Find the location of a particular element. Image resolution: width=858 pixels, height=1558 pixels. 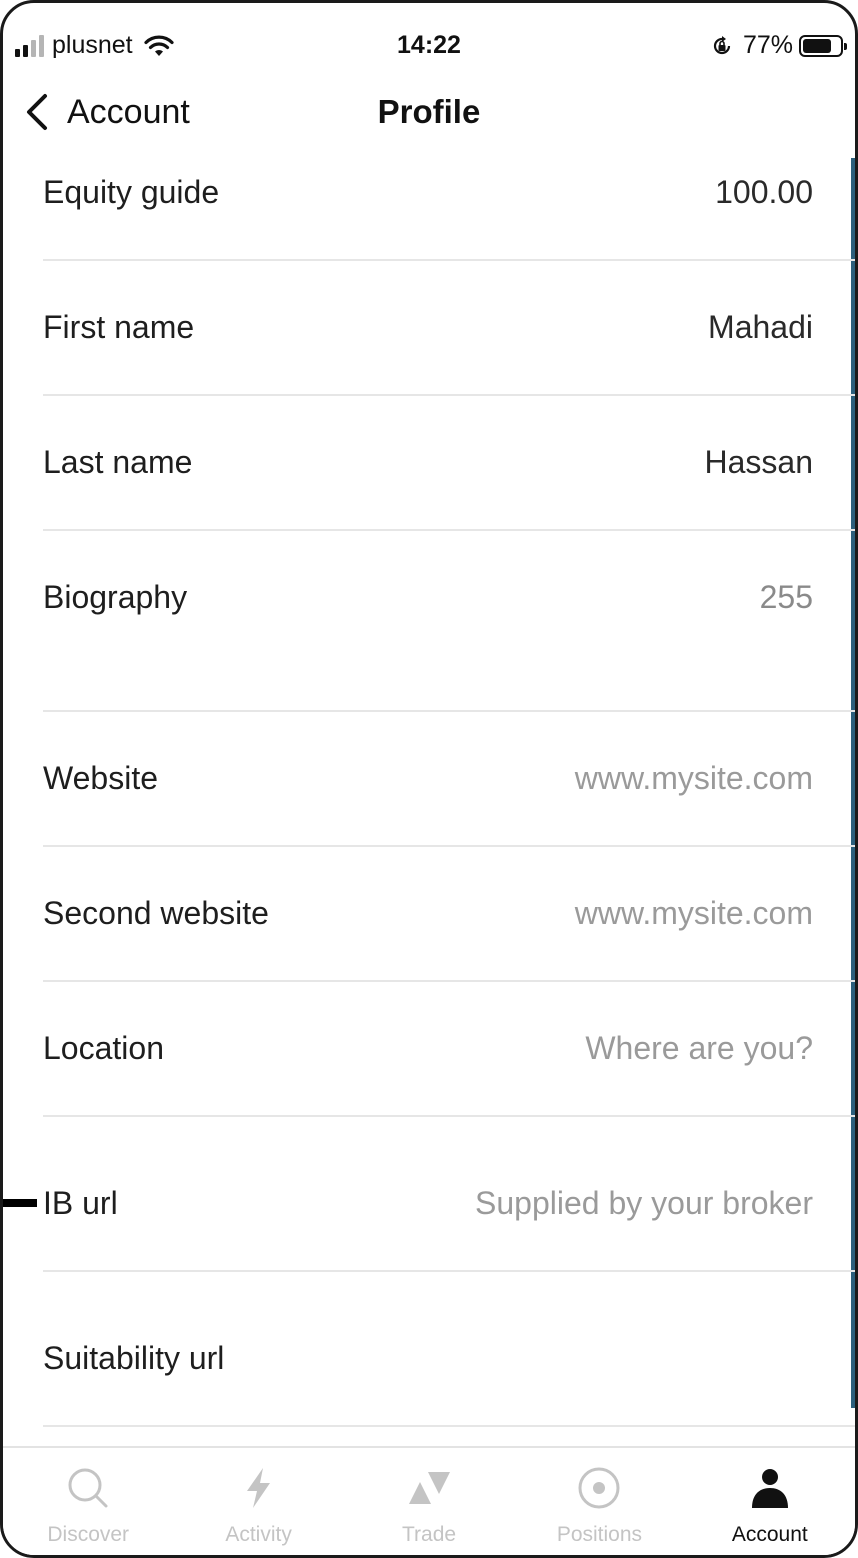

tab-positions: Positions is located at coordinates (599, 1501).